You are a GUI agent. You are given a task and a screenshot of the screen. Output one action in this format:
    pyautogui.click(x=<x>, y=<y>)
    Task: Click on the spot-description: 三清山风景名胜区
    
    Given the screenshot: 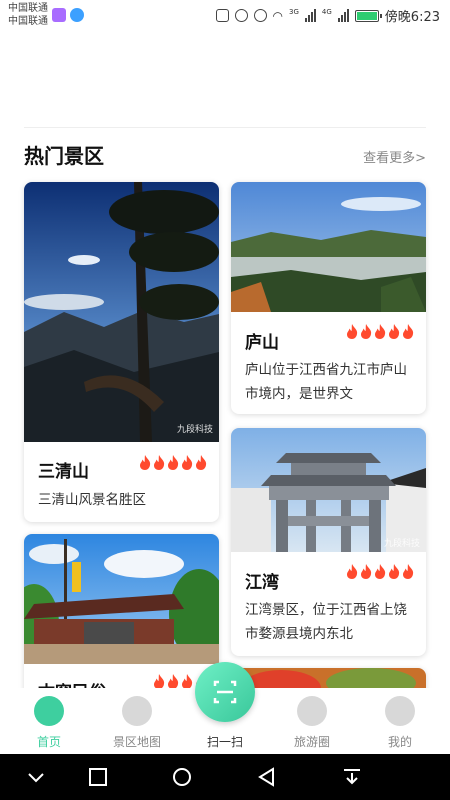 What is the action you would take?
    pyautogui.click(x=92, y=500)
    